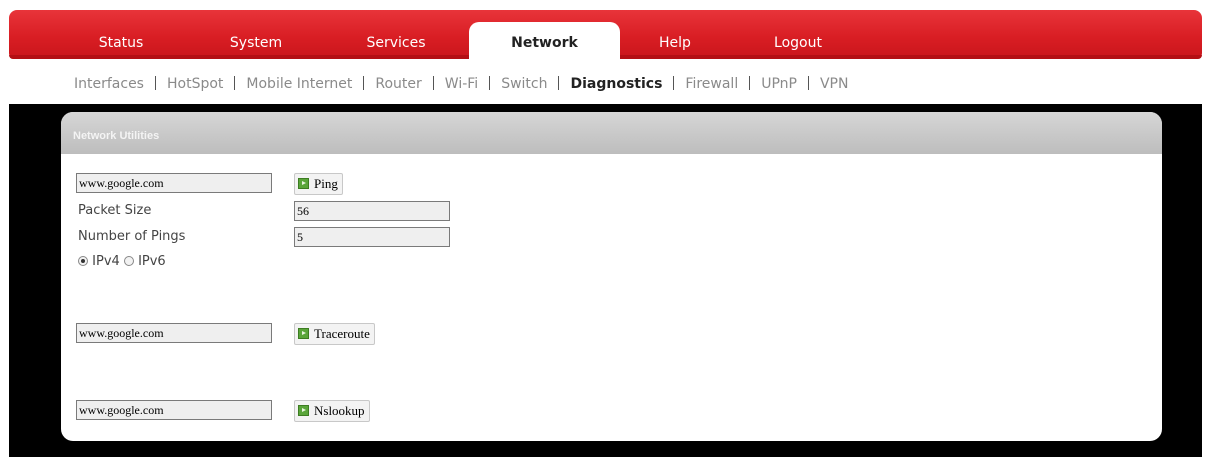 This screenshot has height=457, width=1208. I want to click on traceroute-host-input, so click(174, 333).